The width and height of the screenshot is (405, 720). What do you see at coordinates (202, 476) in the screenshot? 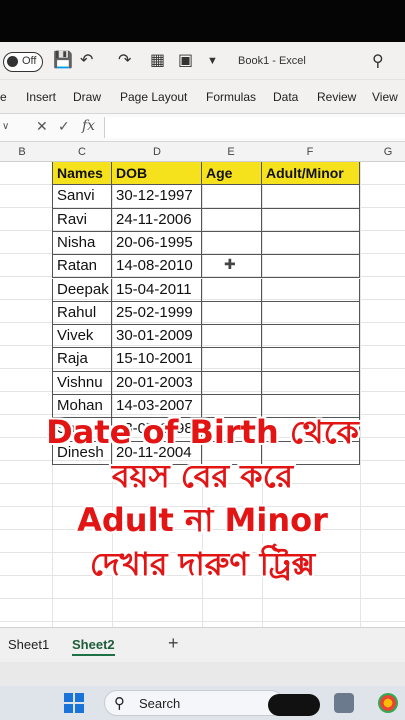
I see `caption-line-2: বয়স বের করে` at bounding box center [202, 476].